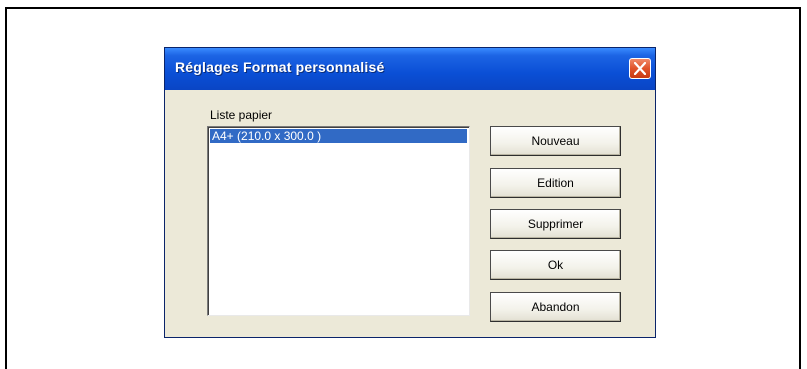  I want to click on close-icon, so click(640, 68).